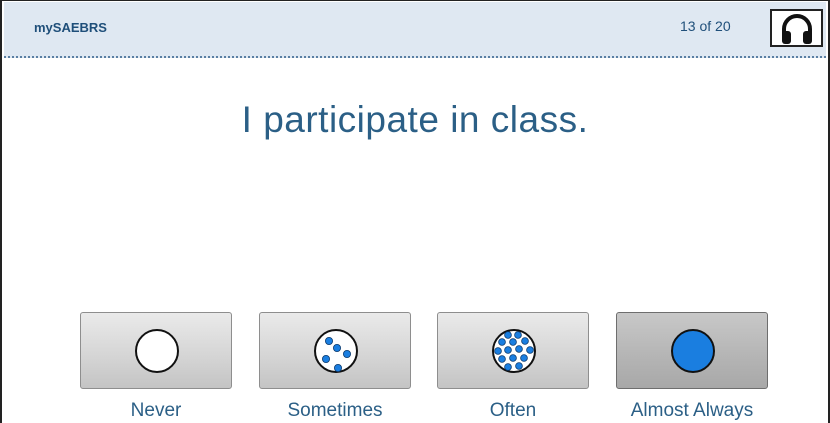  I want to click on option-never-button, so click(156, 350).